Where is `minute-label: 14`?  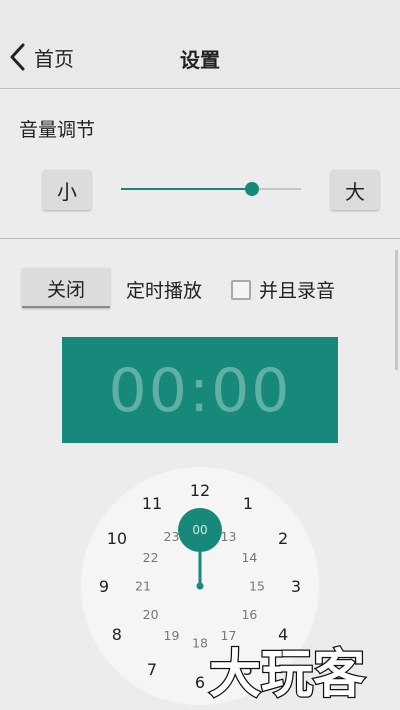
minute-label: 14 is located at coordinates (249, 557).